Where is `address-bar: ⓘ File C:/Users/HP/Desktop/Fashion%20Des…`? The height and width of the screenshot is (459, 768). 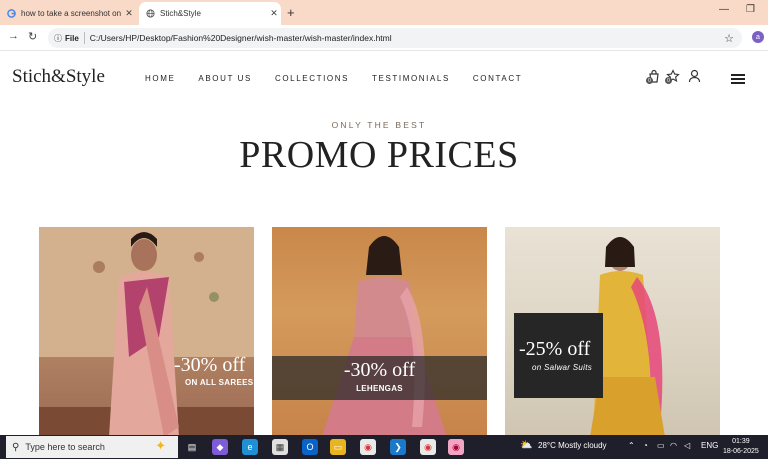 address-bar: ⓘ File C:/Users/HP/Desktop/Fashion%20Des… is located at coordinates (395, 38).